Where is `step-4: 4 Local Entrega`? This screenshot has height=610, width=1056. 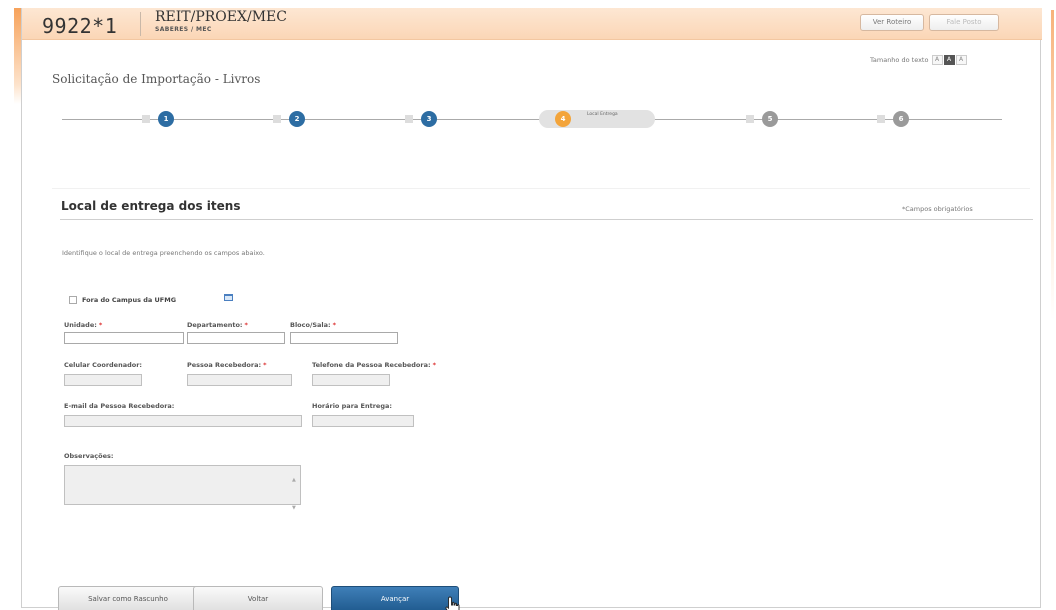
step-4: 4 Local Entrega is located at coordinates (597, 119).